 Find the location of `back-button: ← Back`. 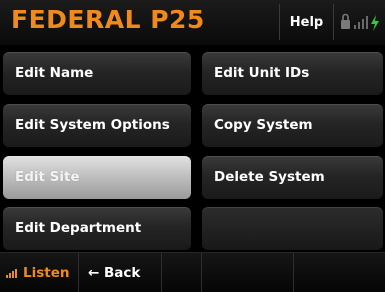

back-button: ← Back is located at coordinates (120, 272).